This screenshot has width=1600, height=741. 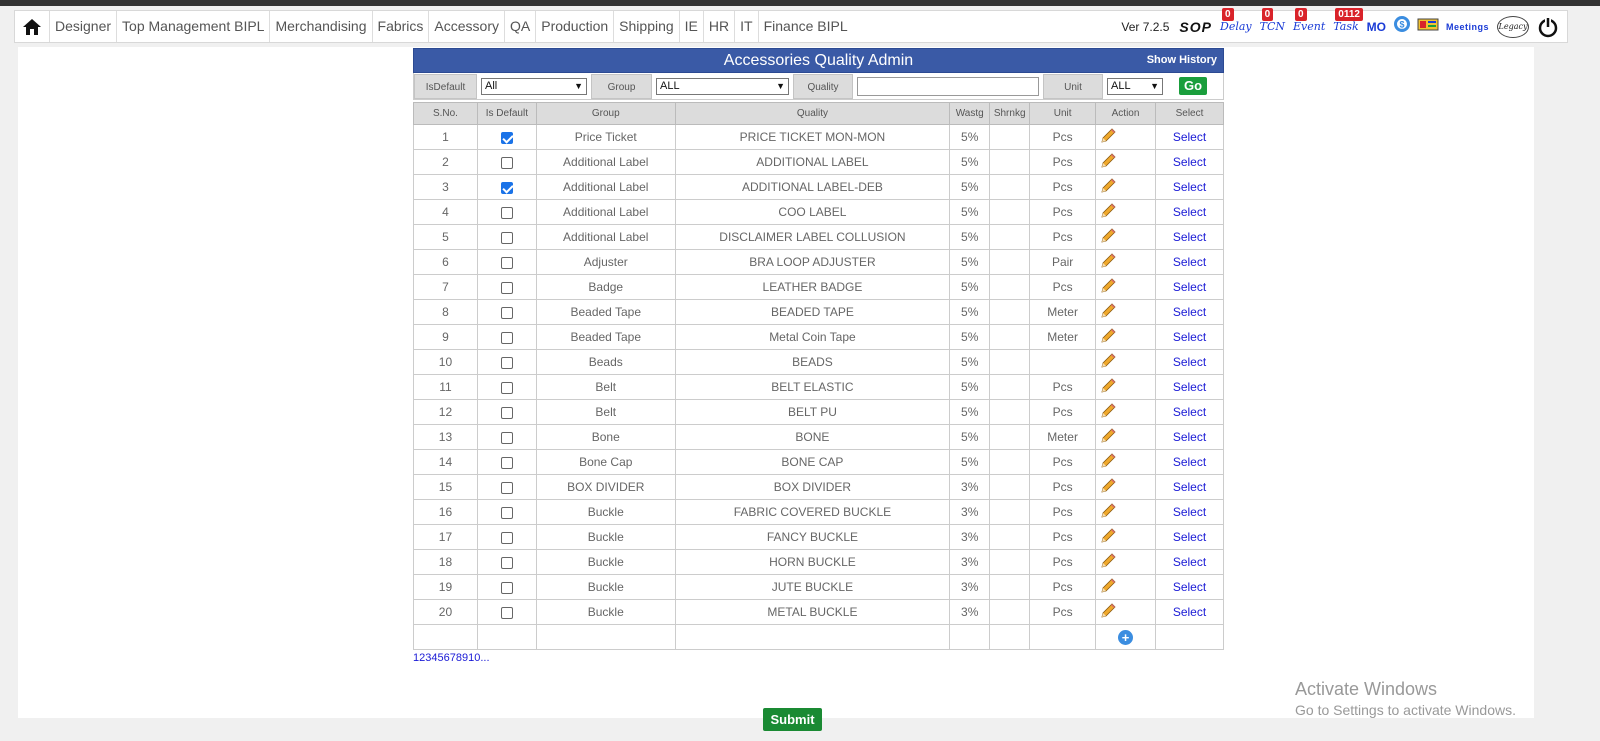 I want to click on unit-select: ALL ▼, so click(x=1135, y=86).